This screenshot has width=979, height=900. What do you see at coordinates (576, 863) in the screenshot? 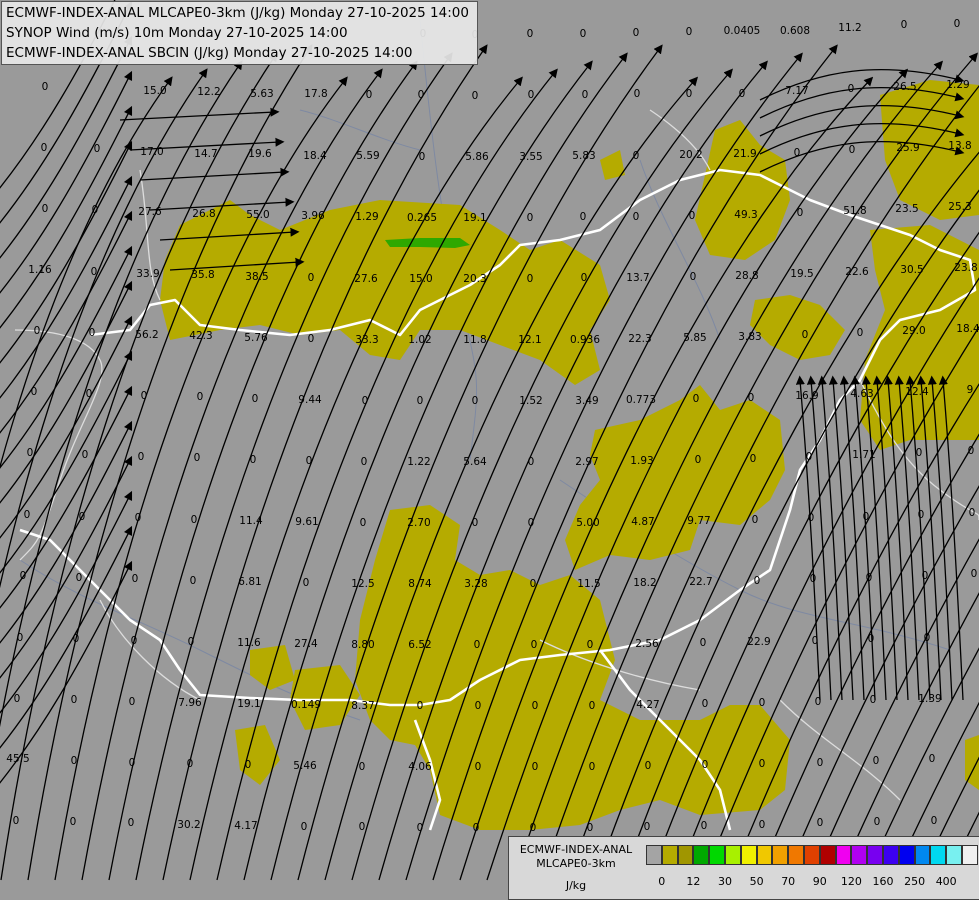
I see `legend-title-line2: MLCAPE0-3km` at bounding box center [576, 863].